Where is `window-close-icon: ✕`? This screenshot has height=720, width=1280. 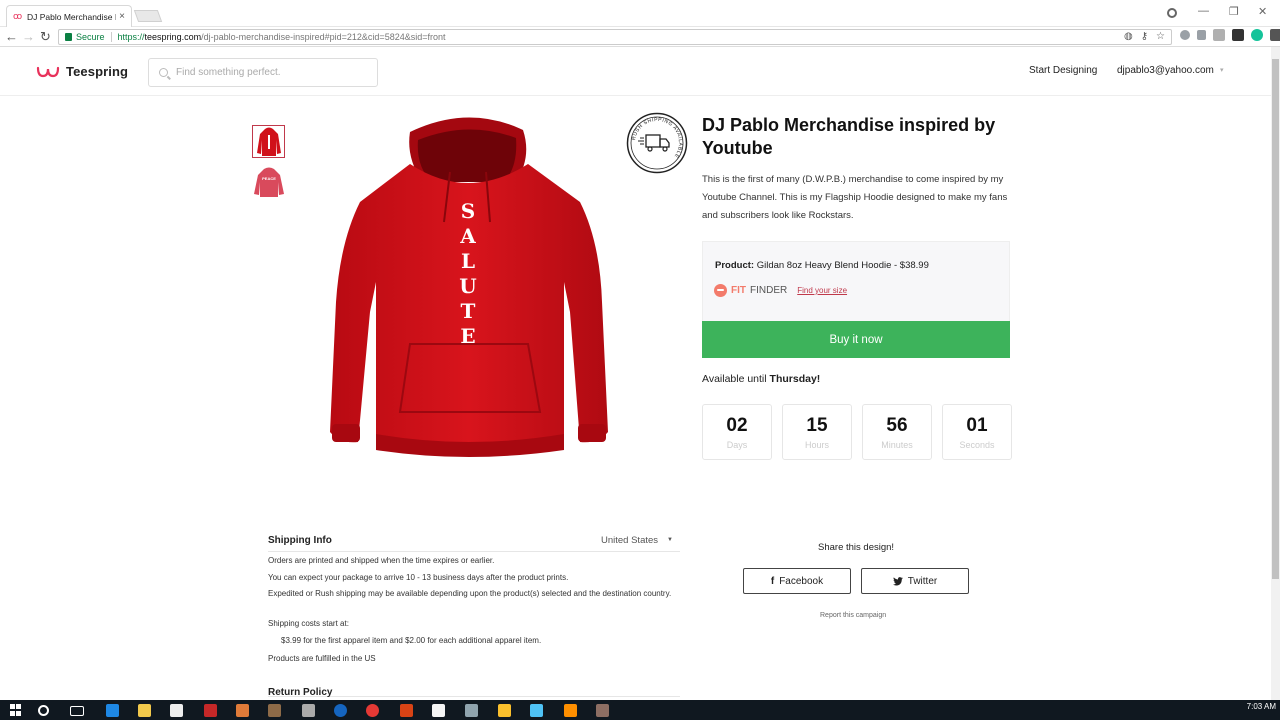
window-close-icon: ✕ is located at coordinates (1262, 11).